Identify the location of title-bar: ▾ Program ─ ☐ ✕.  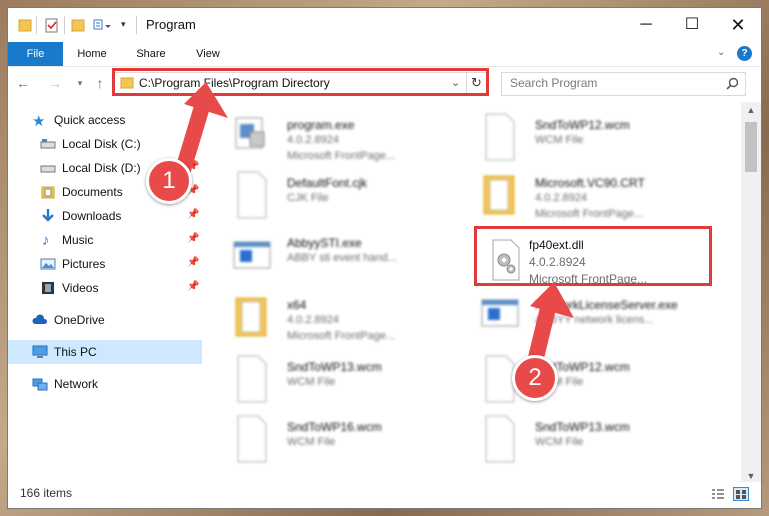
(384, 25).